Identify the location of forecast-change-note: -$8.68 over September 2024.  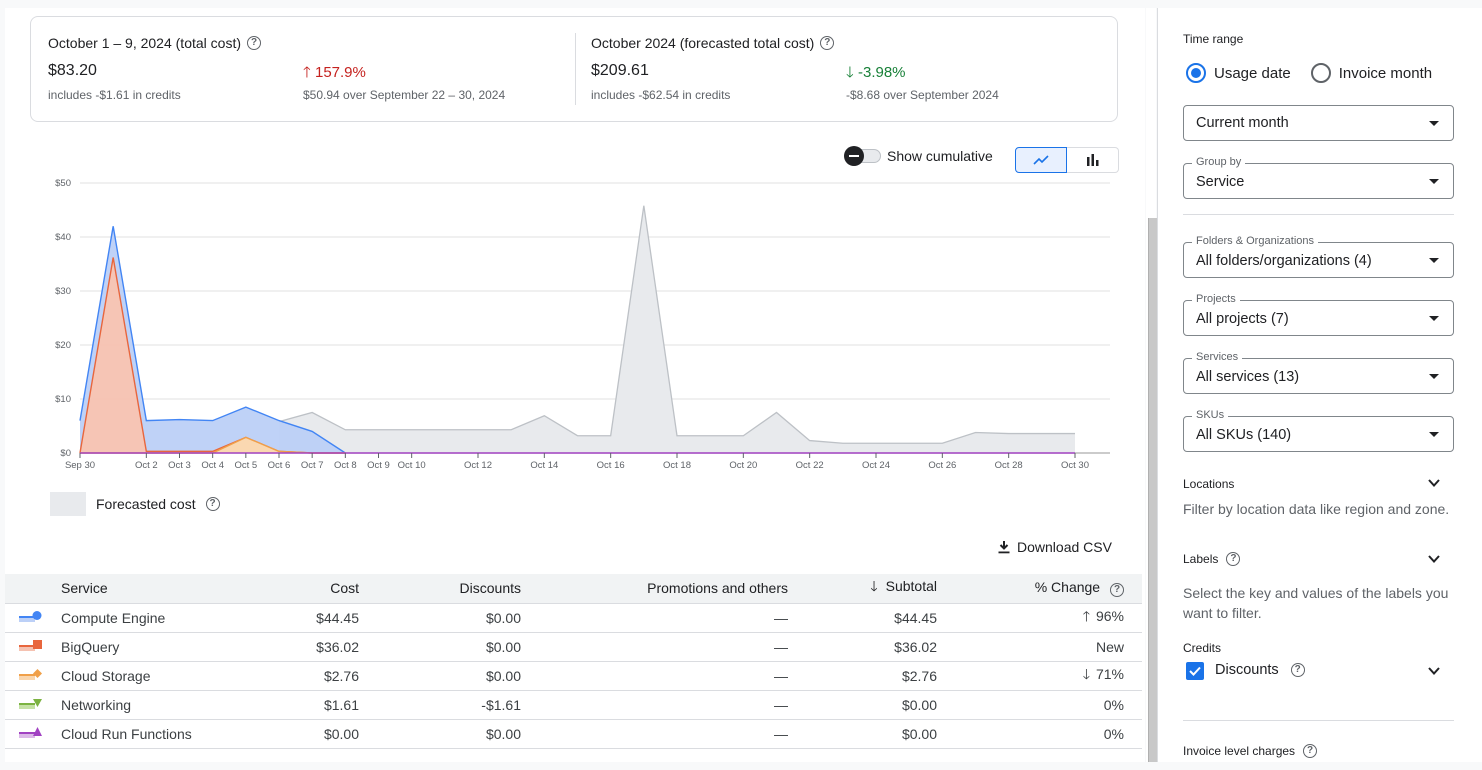
(922, 95).